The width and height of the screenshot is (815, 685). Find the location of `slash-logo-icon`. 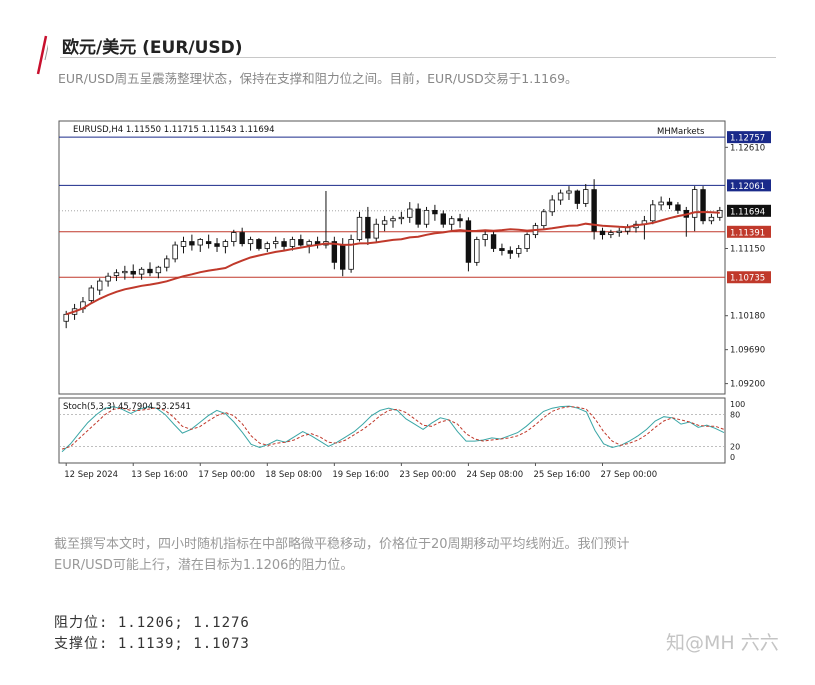

slash-logo-icon is located at coordinates (42, 55).